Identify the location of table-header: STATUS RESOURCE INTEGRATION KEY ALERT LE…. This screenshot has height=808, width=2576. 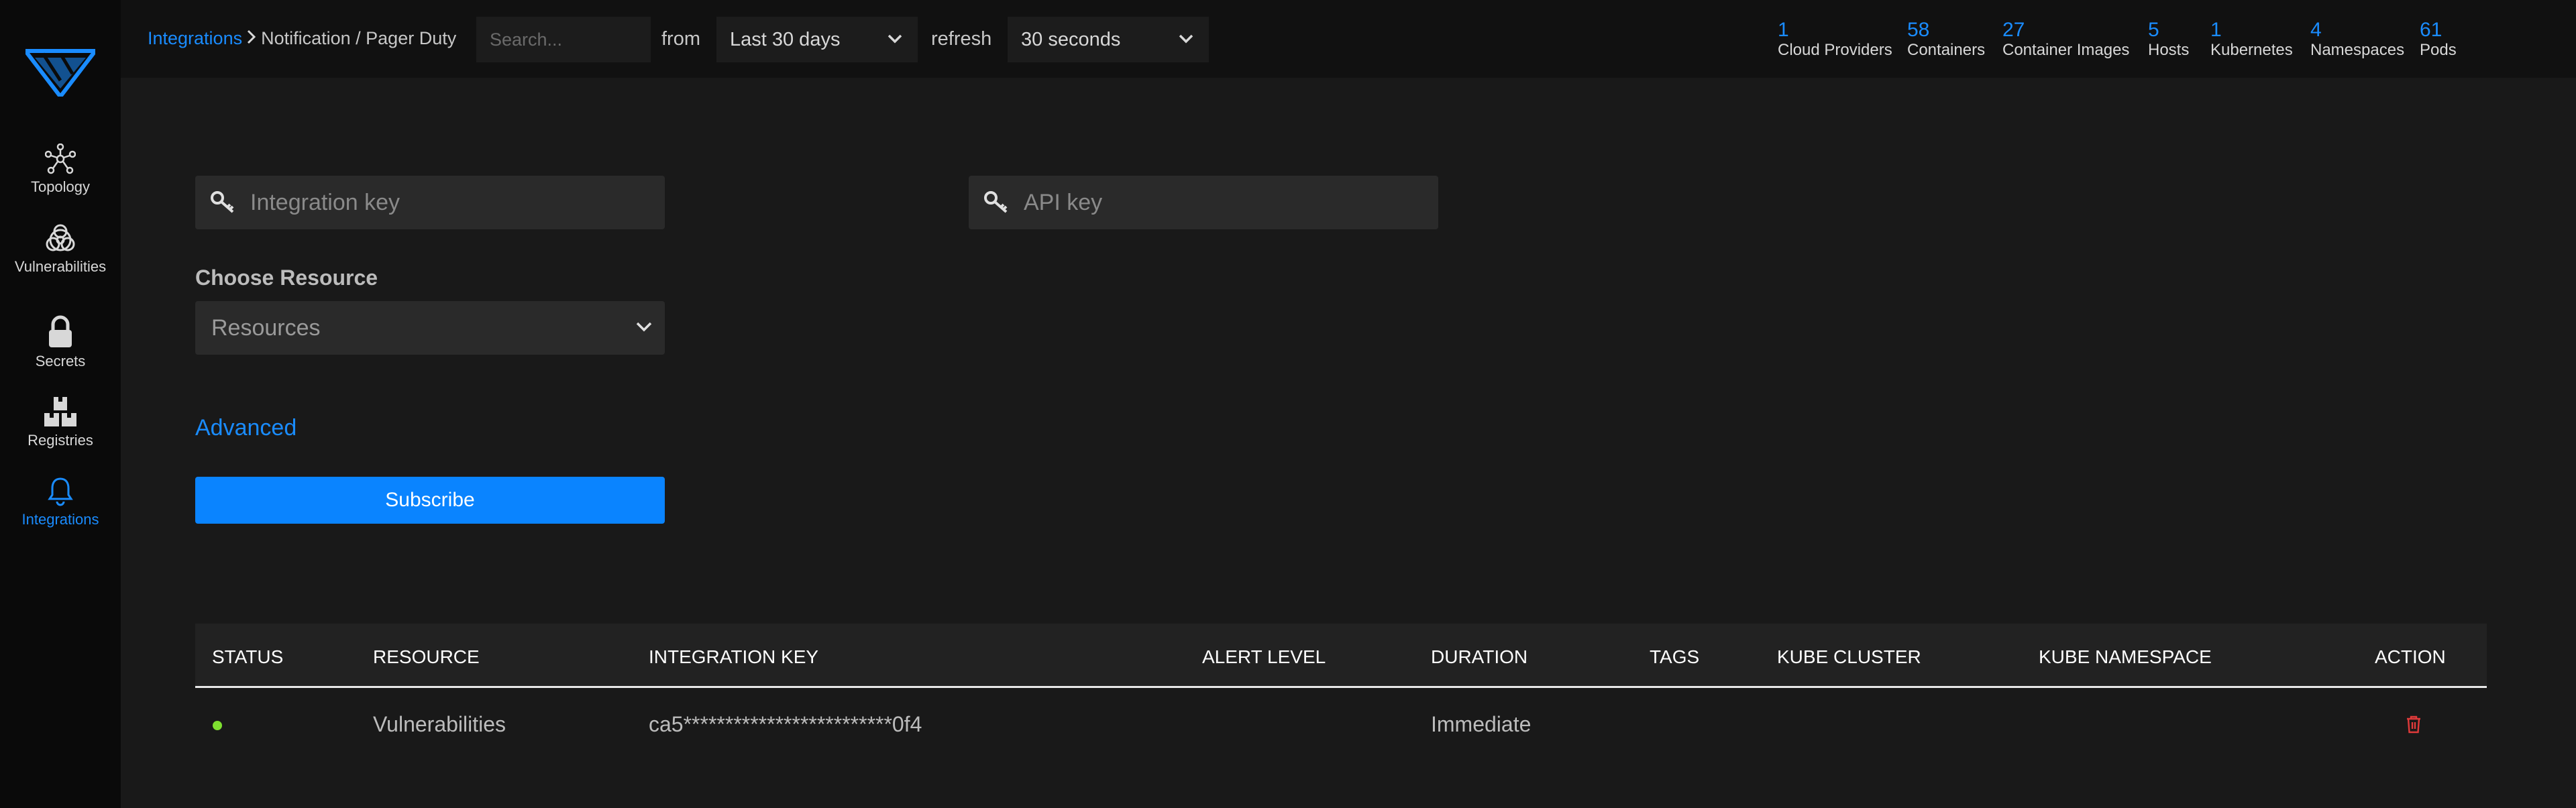
(1341, 656).